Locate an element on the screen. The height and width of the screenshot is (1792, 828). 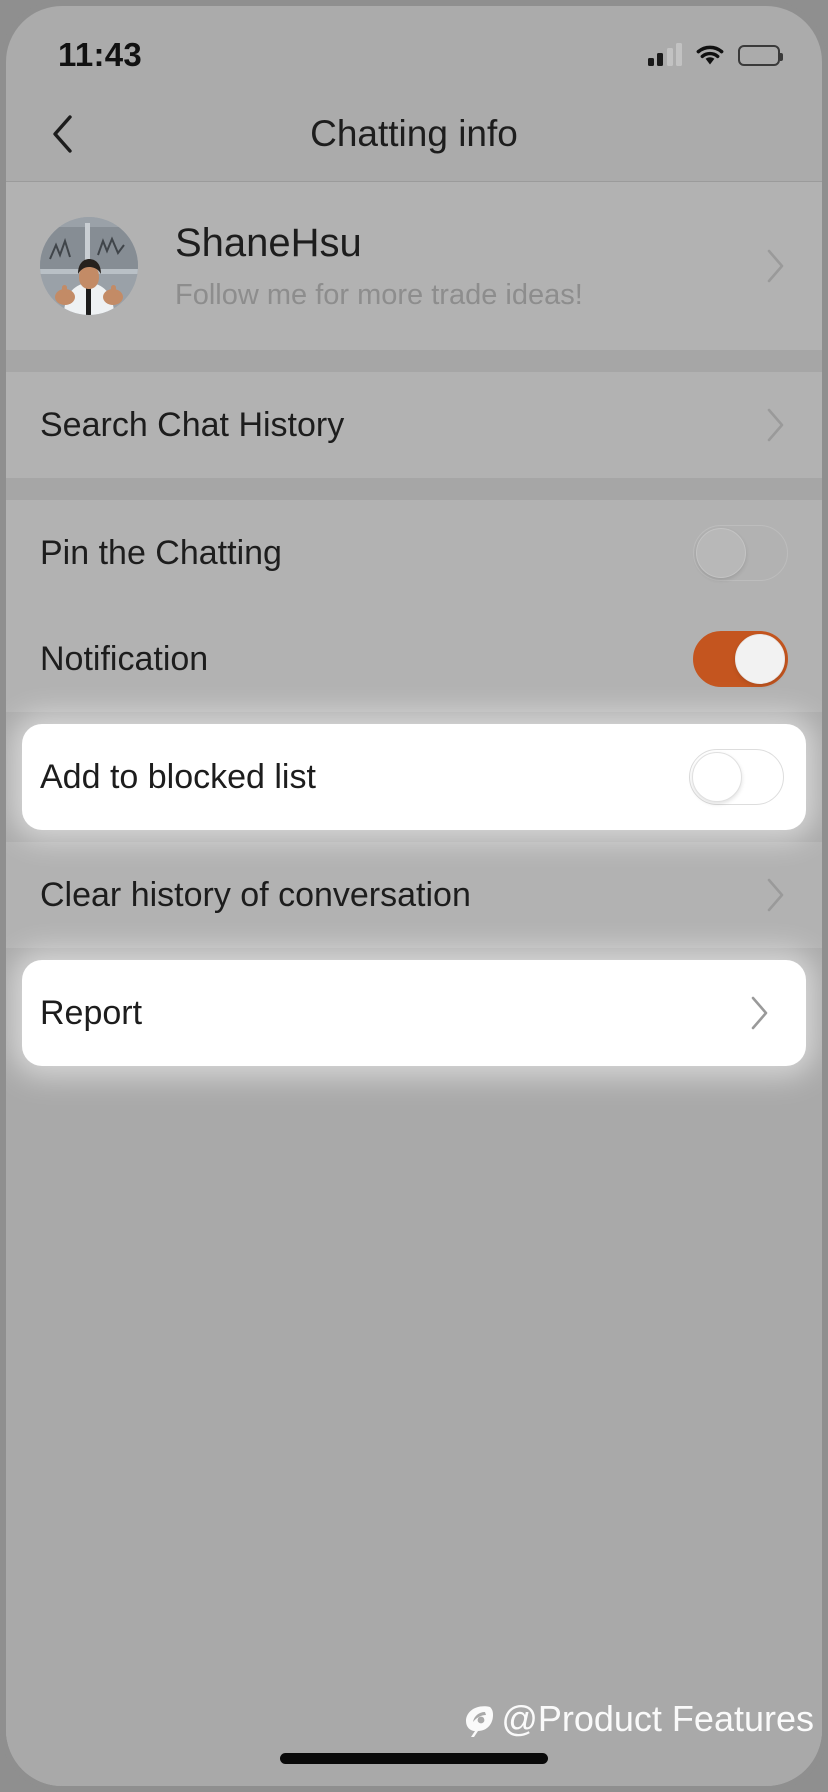
profile-tagline: Follow me for more trade ideas! is located at coordinates (379, 294).